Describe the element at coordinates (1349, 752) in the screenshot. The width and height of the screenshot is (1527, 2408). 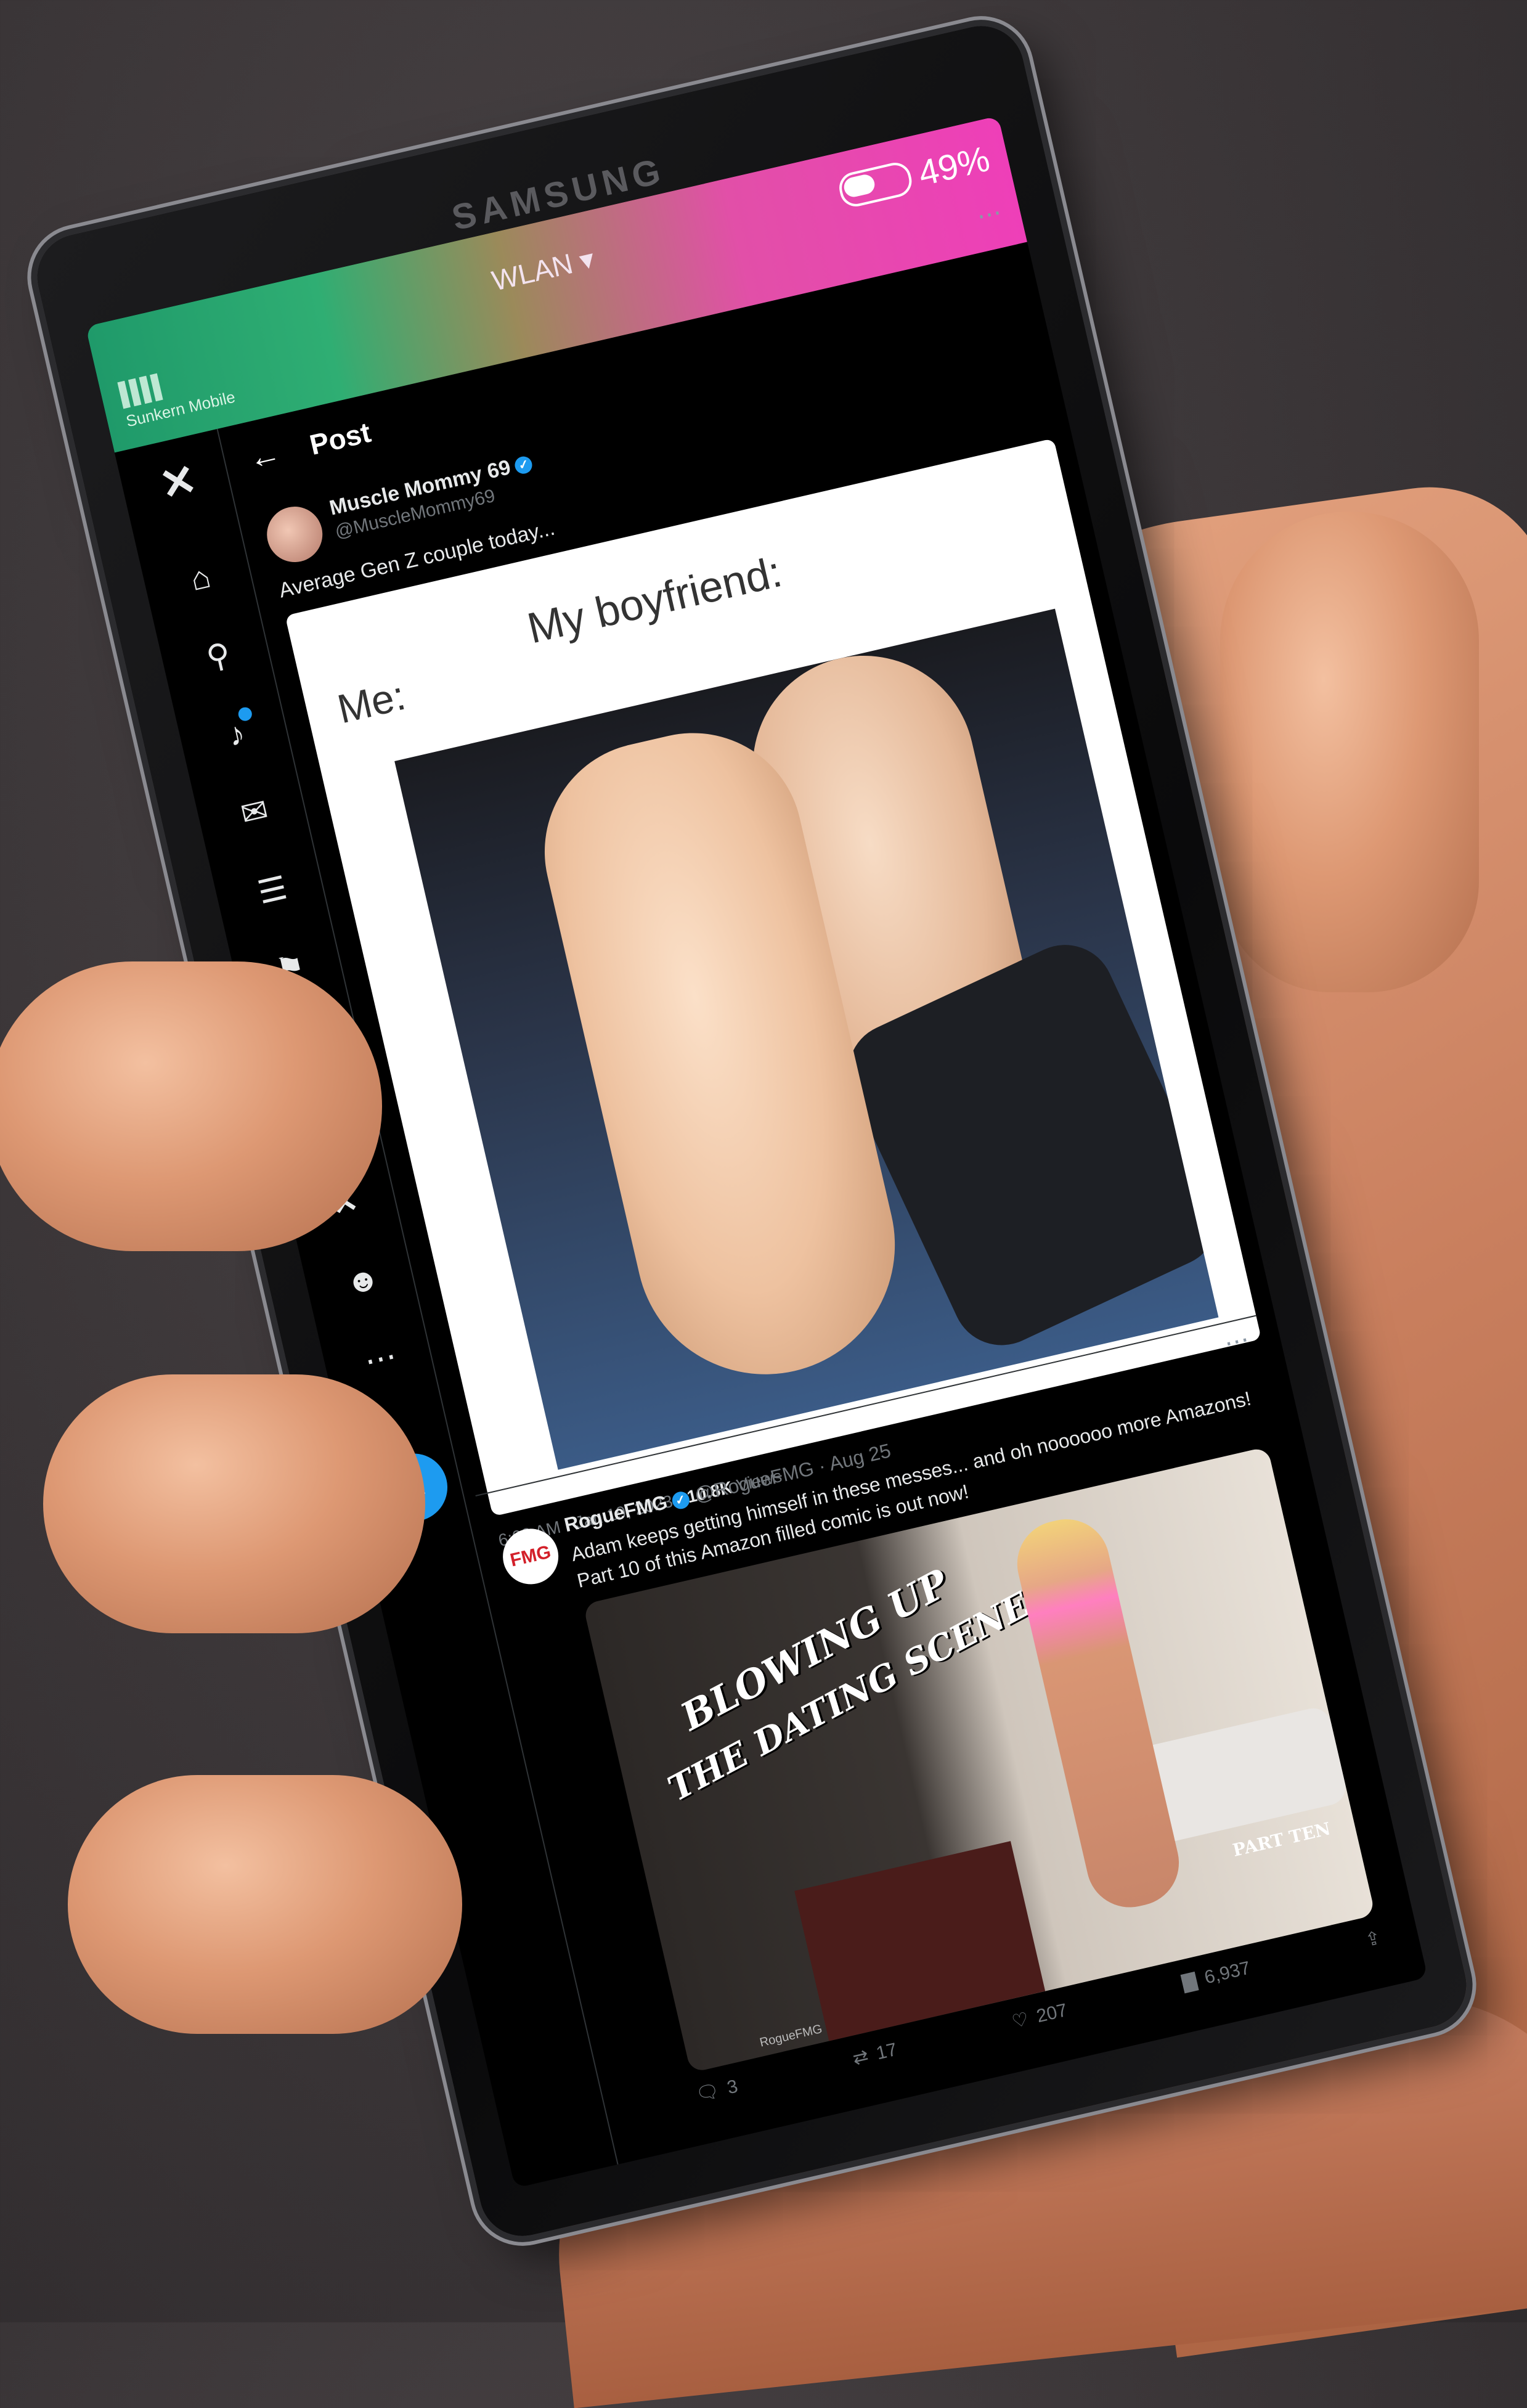
I see `thumb` at that location.